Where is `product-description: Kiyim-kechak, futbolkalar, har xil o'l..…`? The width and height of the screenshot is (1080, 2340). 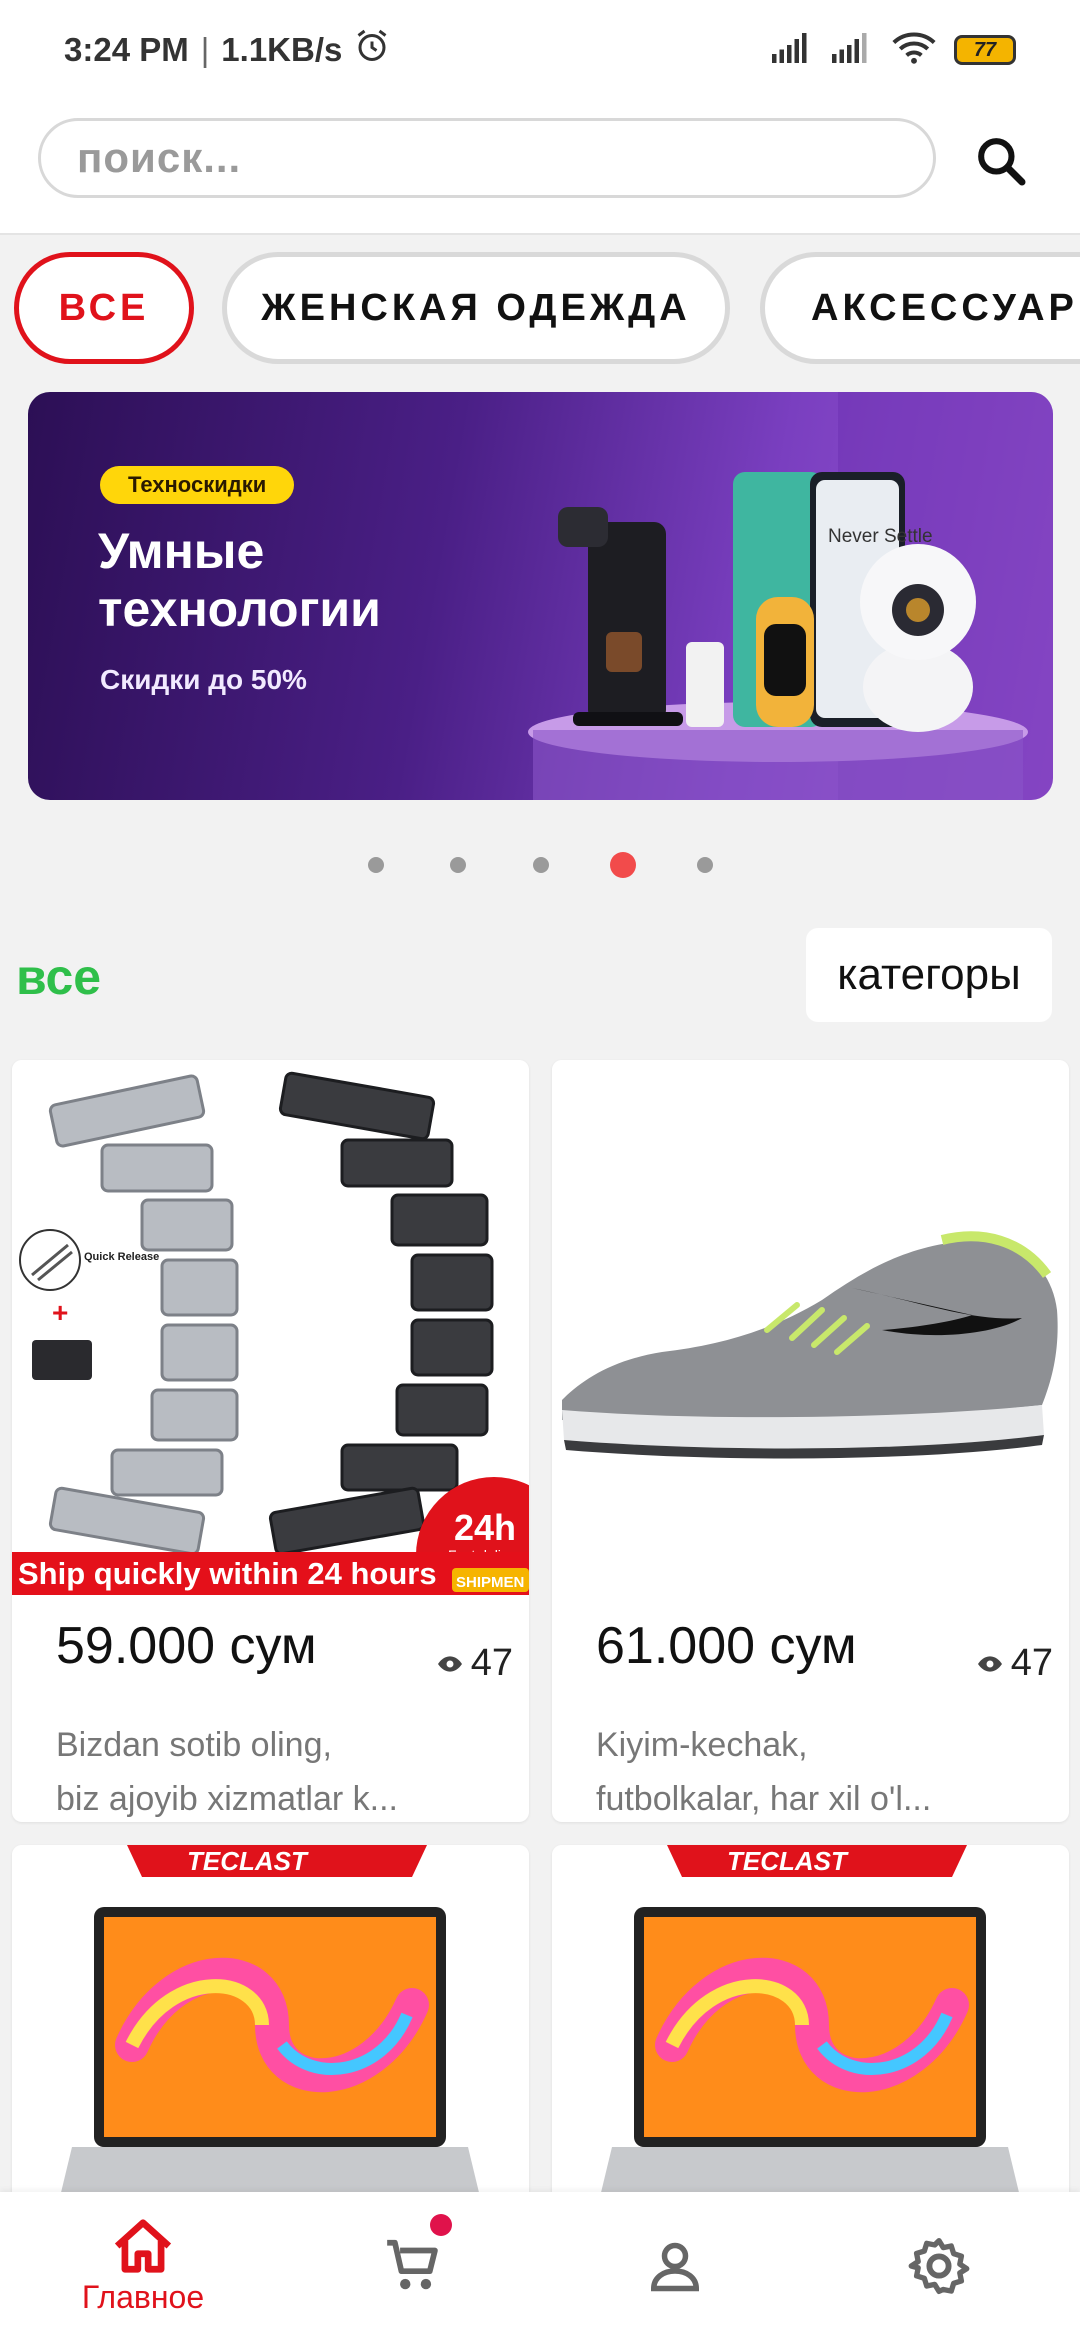
product-description: Kiyim-kechak, futbolkalar, har xil o'l..… is located at coordinates (796, 1770).